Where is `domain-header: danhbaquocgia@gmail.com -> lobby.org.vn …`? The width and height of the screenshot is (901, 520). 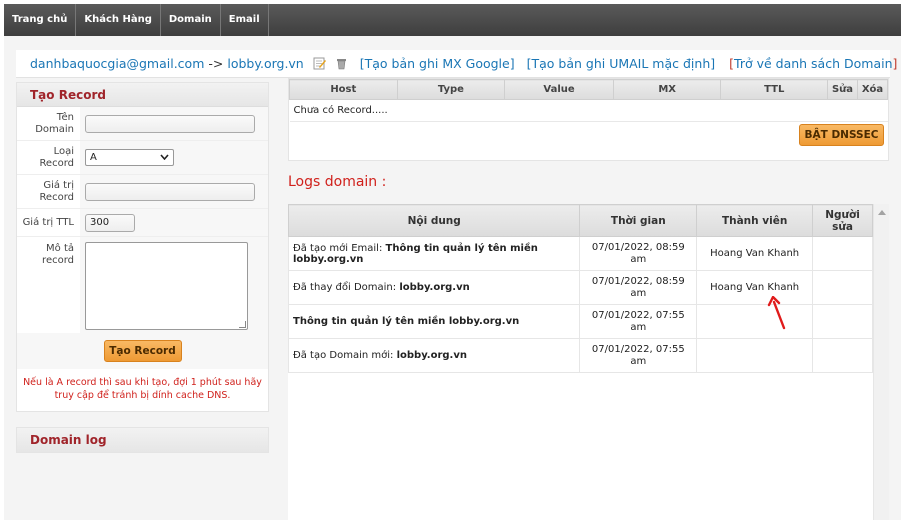
domain-header: danhbaquocgia@gmail.com -> lobby.org.vn … is located at coordinates (456, 64).